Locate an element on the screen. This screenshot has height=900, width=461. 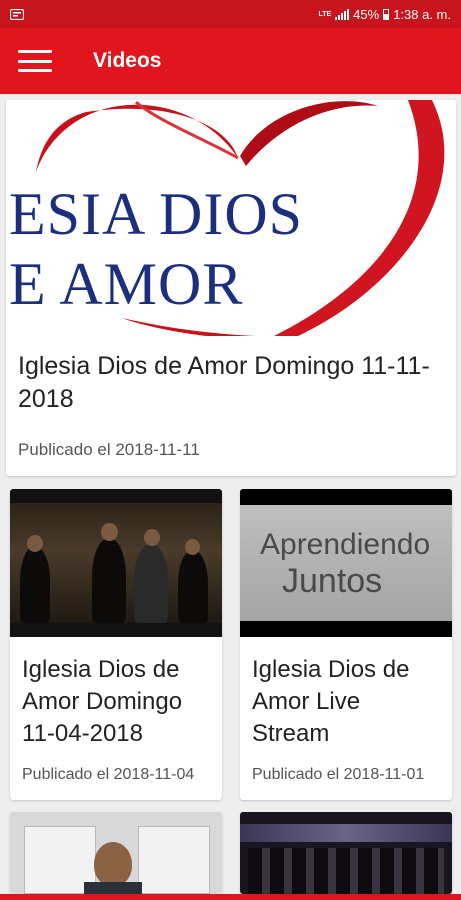
video-title: Iglesia Dios de Amor Domingo 11-11-2018 is located at coordinates (224, 382).